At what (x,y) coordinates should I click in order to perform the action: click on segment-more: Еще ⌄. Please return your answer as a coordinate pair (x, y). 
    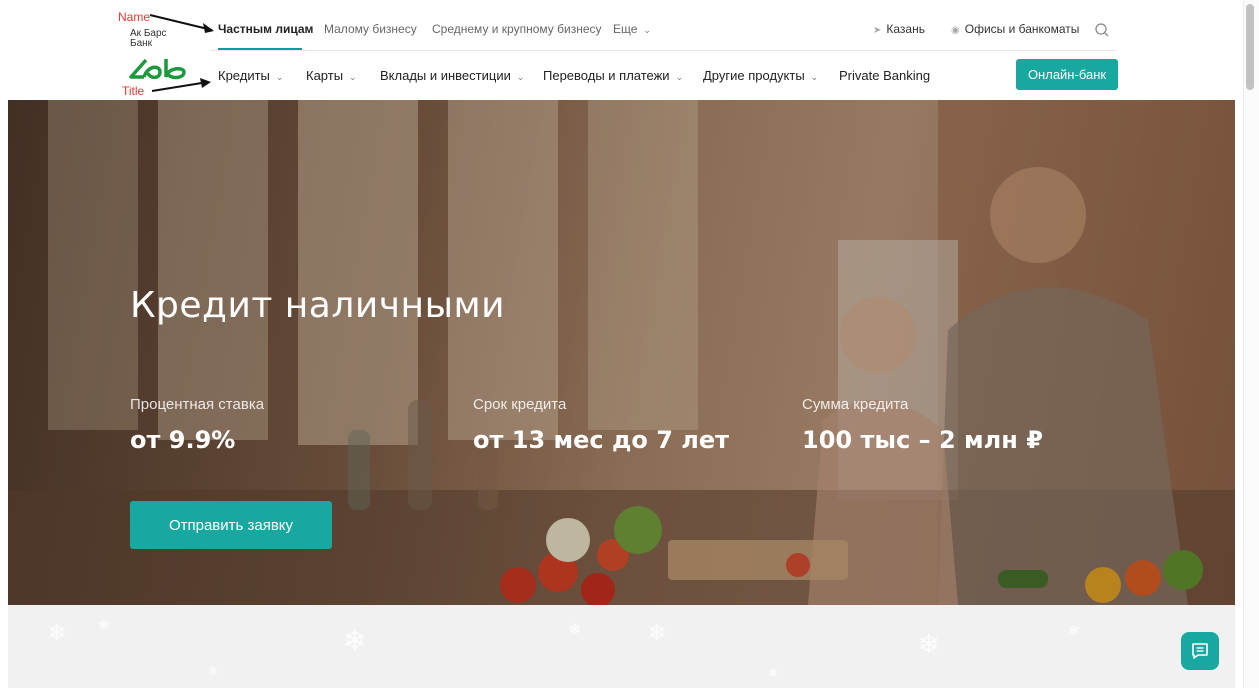
    Looking at the image, I should click on (632, 29).